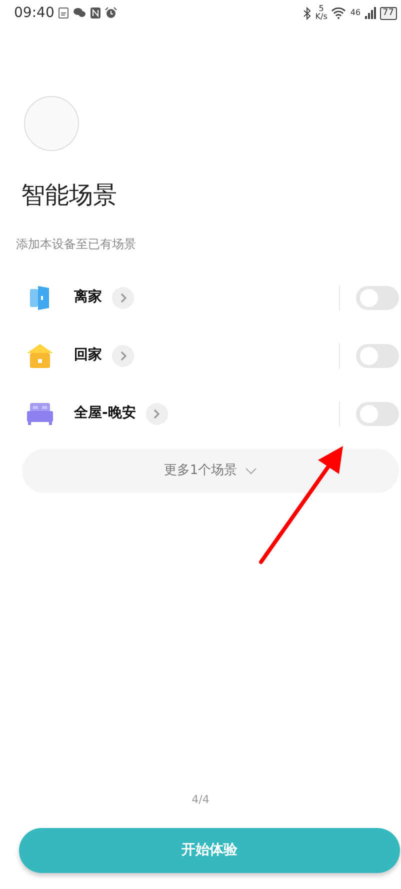 The height and width of the screenshot is (889, 401). Describe the element at coordinates (307, 13) in the screenshot. I see `bluetooth-icon` at that location.